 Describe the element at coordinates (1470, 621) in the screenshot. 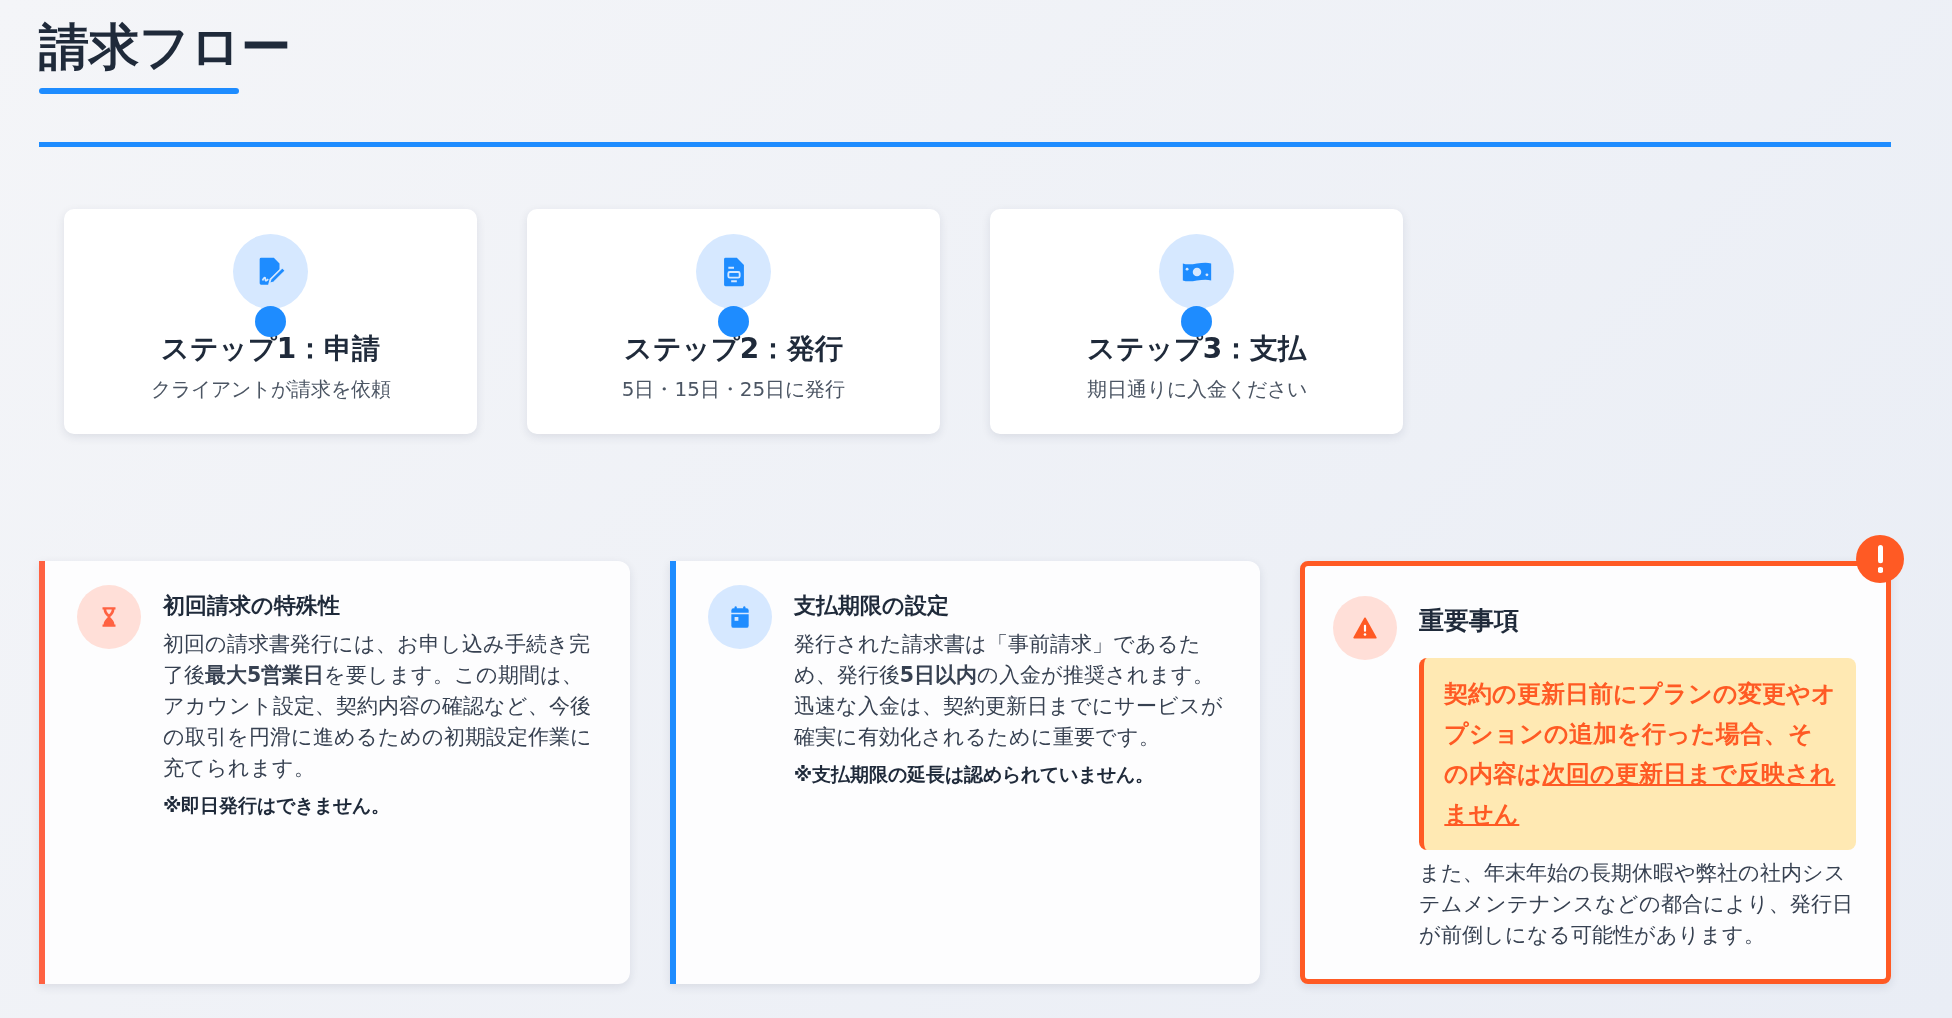

I see `note-heading: 重要事項` at that location.